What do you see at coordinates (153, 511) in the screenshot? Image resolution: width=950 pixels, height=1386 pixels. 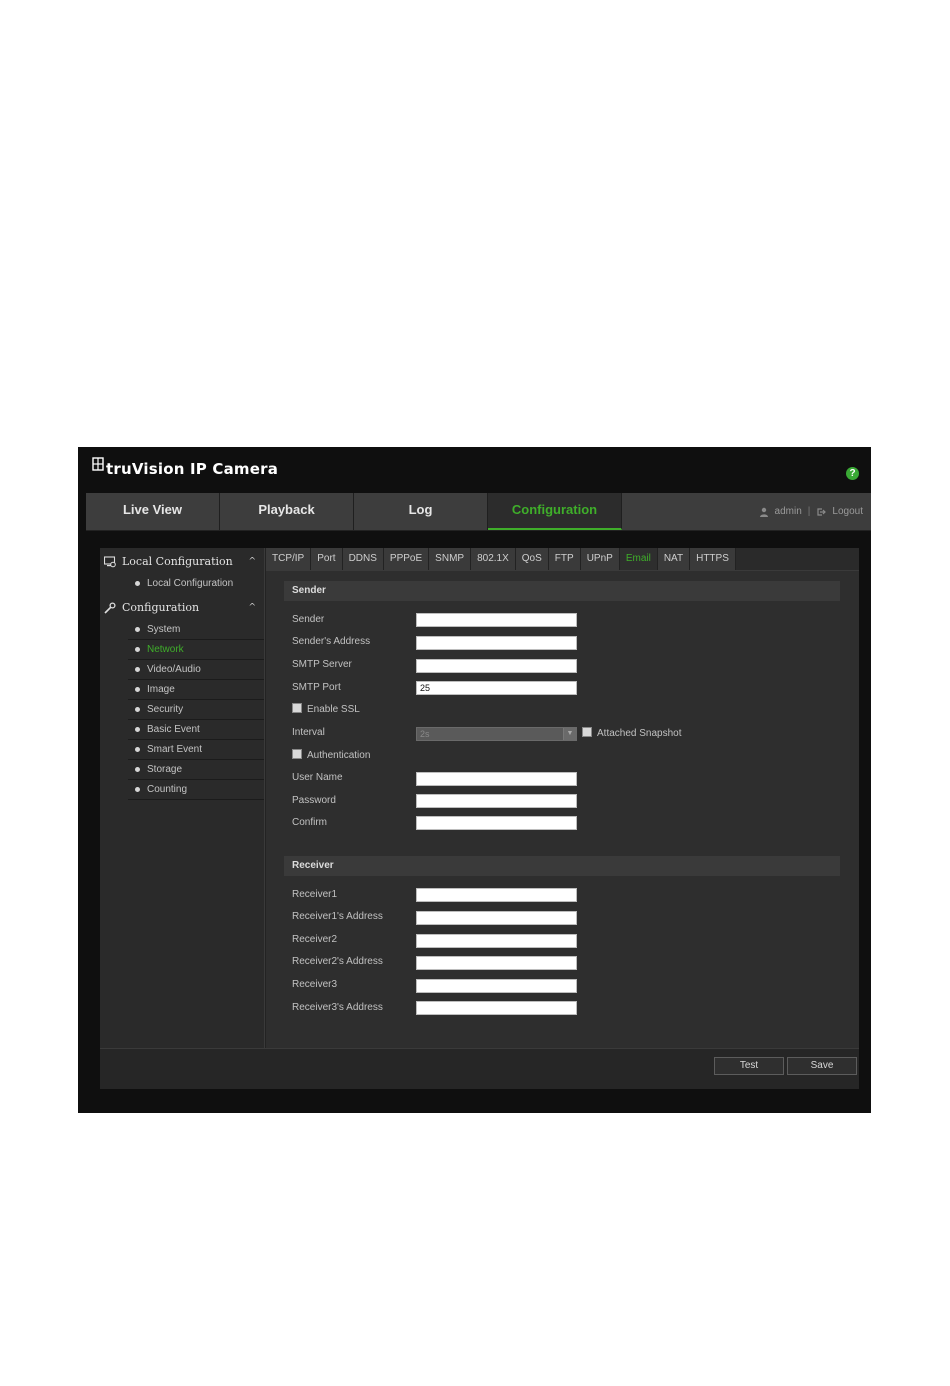 I see `tab-live-view: Live View` at bounding box center [153, 511].